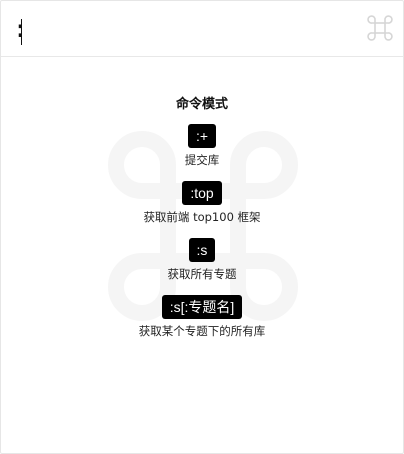 This screenshot has width=404, height=454. Describe the element at coordinates (202, 274) in the screenshot. I see `command-description: 获取所有专题` at that location.